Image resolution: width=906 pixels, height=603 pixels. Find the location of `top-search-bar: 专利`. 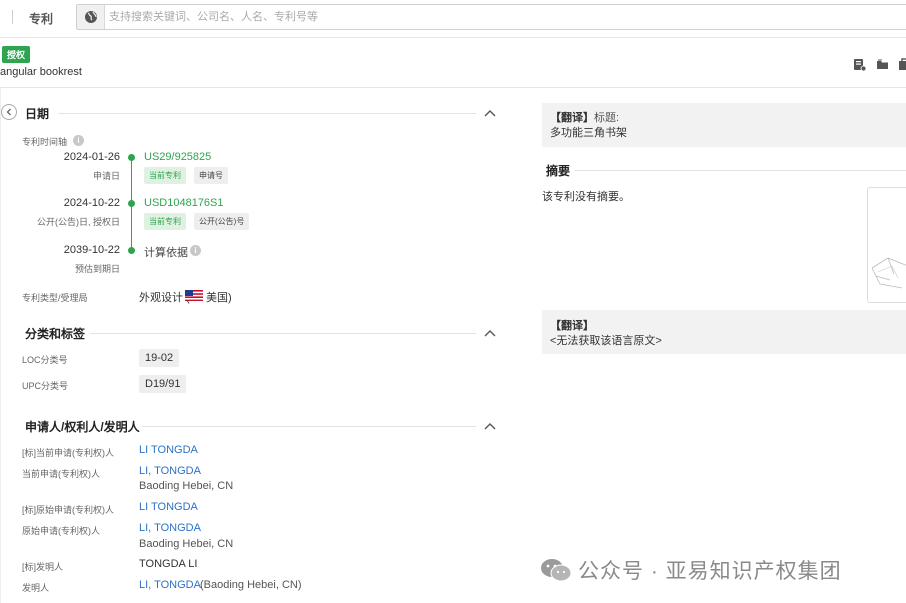

top-search-bar: 专利 is located at coordinates (453, 19).